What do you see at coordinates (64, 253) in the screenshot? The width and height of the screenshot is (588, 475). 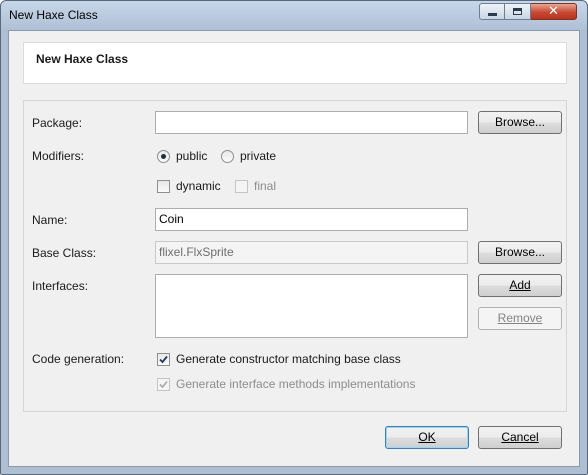 I see `base-class-label: Base Class:` at bounding box center [64, 253].